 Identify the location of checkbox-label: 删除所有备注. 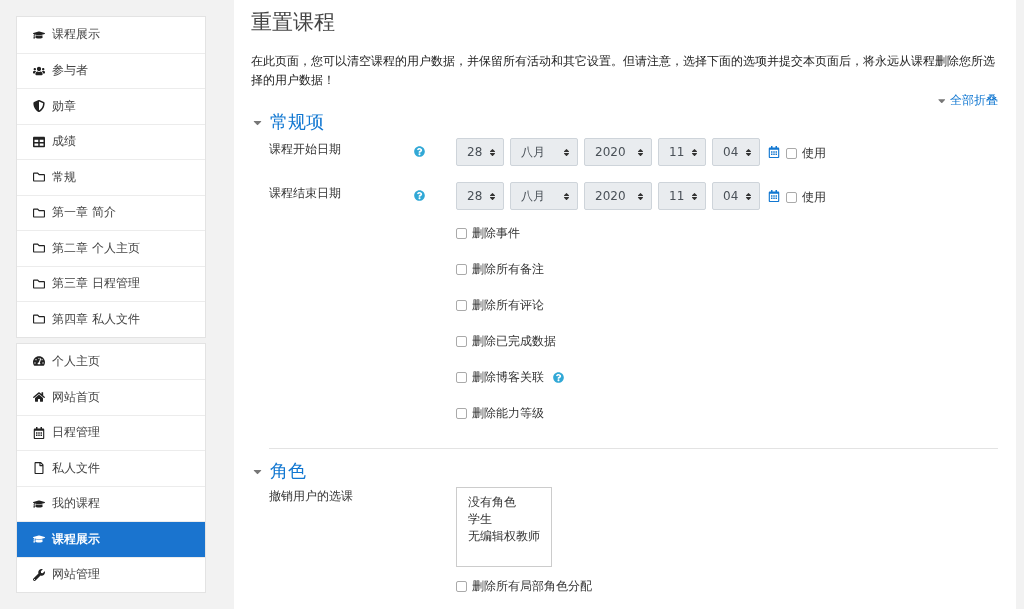
(508, 269).